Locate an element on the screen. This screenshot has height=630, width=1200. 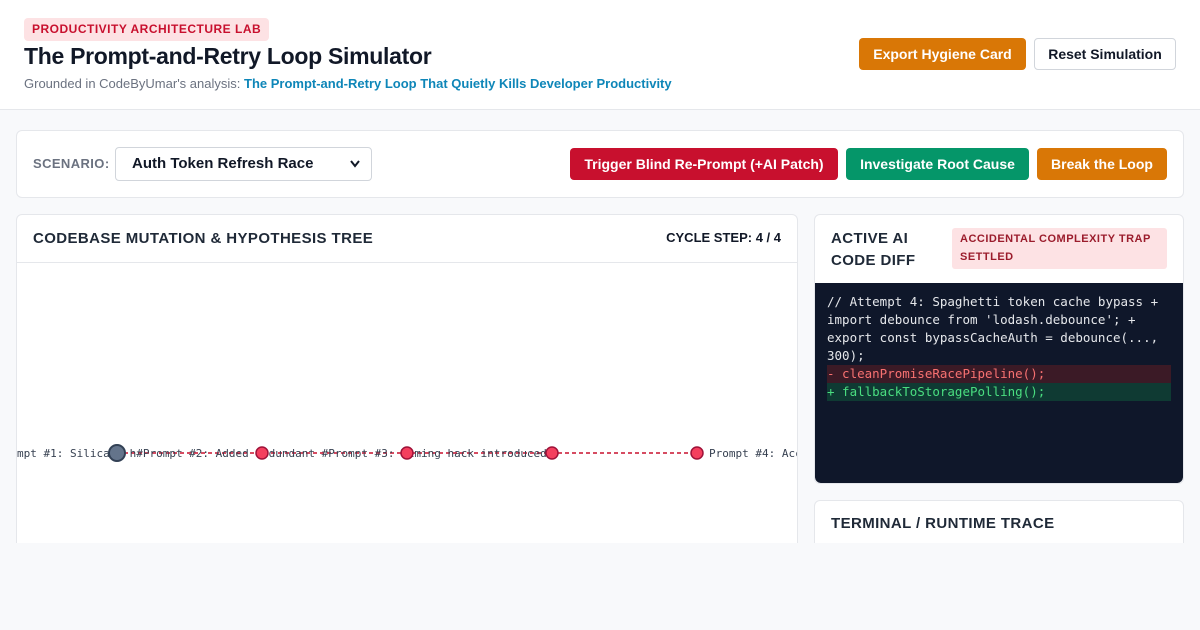
subtitle-prefix: Grounded in CodeByUmar's analysis: is located at coordinates (132, 83).